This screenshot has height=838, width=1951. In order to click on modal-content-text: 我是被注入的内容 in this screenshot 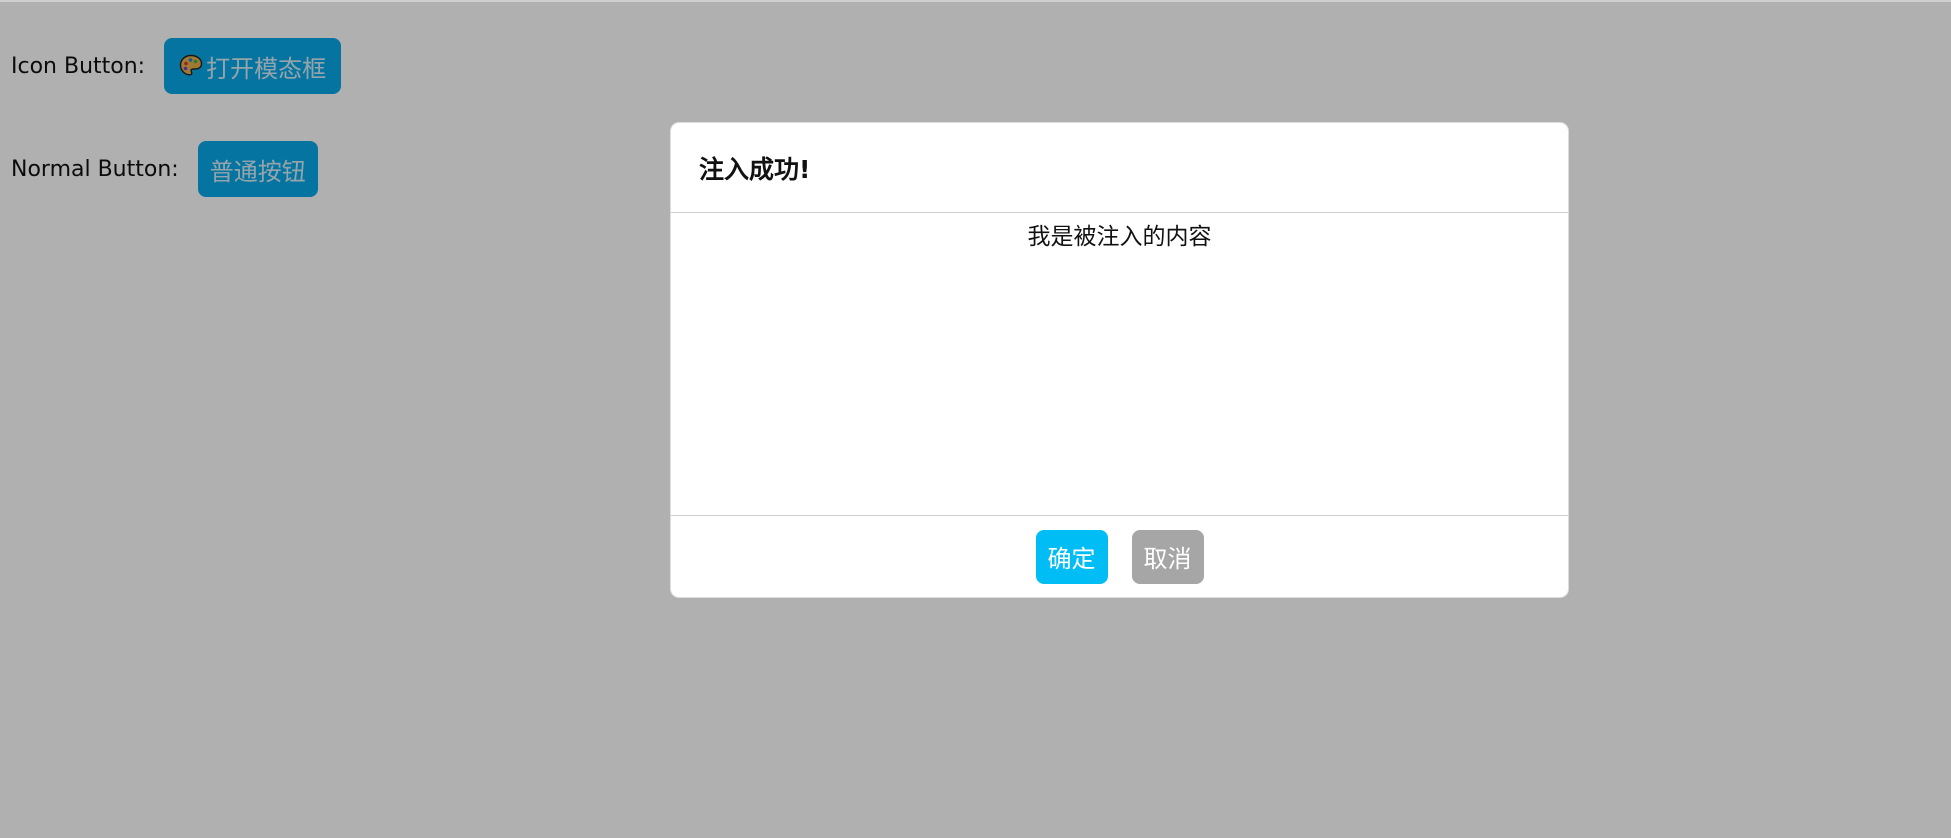, I will do `click(1119, 237)`.